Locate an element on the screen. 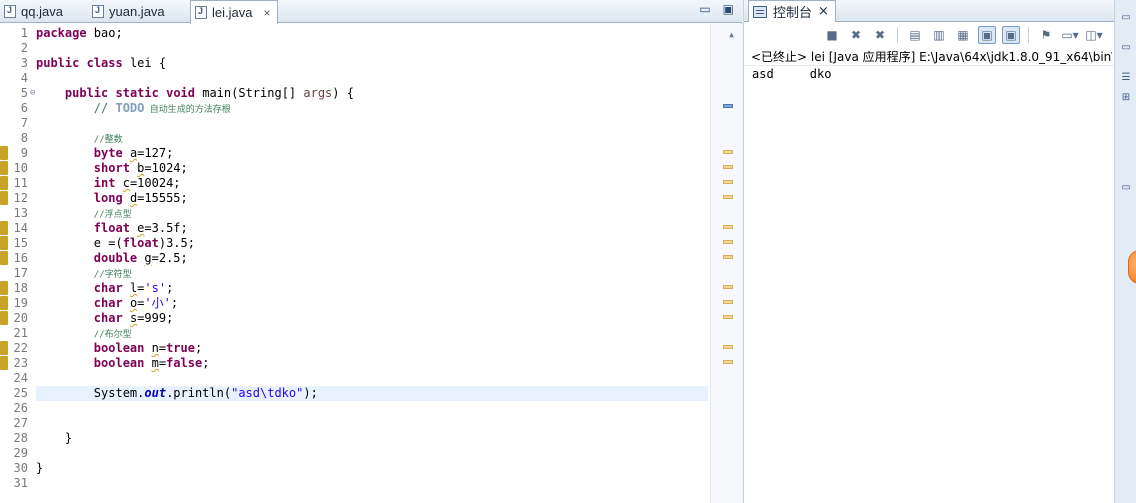 The height and width of the screenshot is (503, 1136). display-console-icon: ▭▾ is located at coordinates (1070, 35).